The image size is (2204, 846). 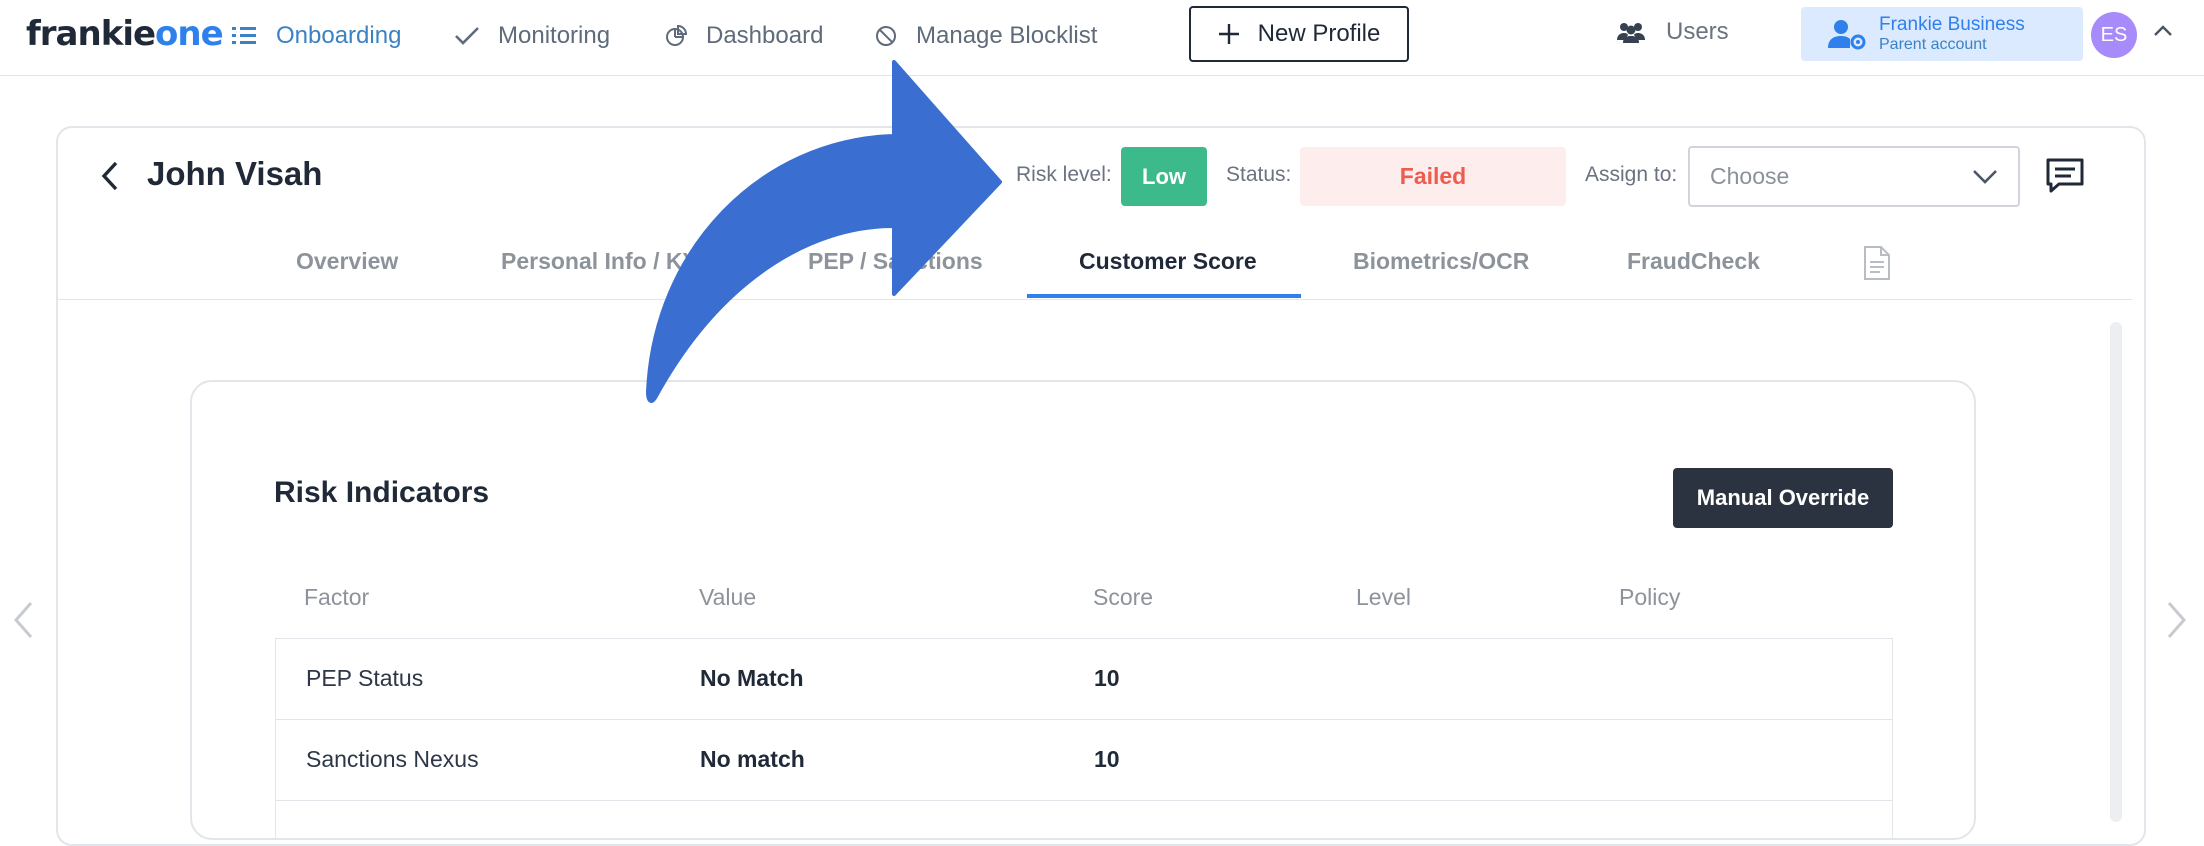 I want to click on manual-override-button: Manual Override, so click(x=1783, y=498).